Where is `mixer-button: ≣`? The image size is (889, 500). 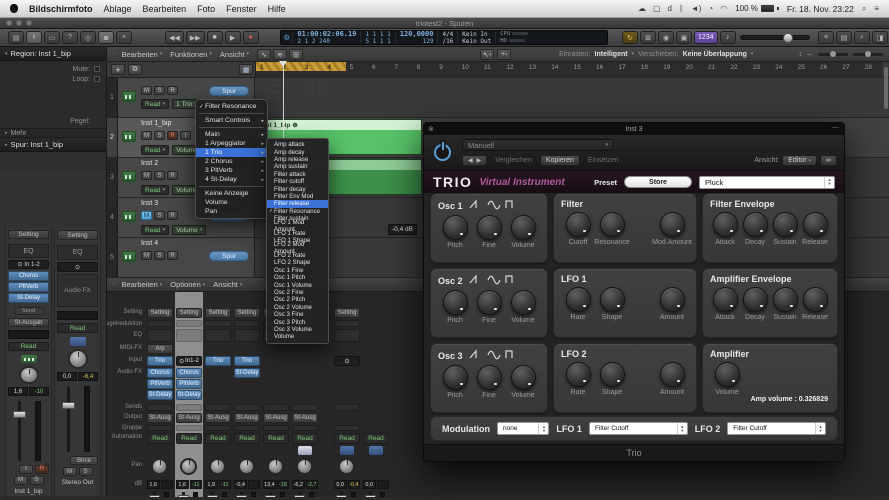 mixer-button: ≣ is located at coordinates (106, 37).